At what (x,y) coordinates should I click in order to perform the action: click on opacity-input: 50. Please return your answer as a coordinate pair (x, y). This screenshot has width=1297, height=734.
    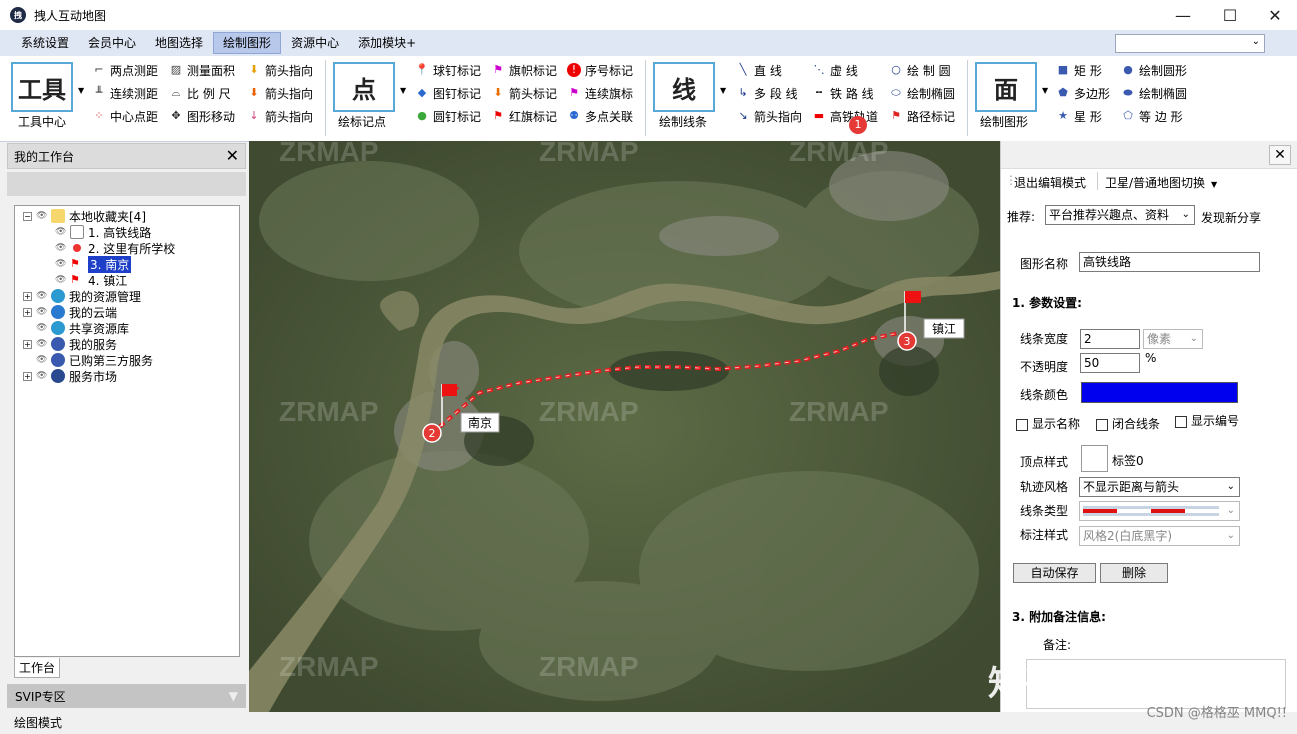
    Looking at the image, I should click on (1110, 363).